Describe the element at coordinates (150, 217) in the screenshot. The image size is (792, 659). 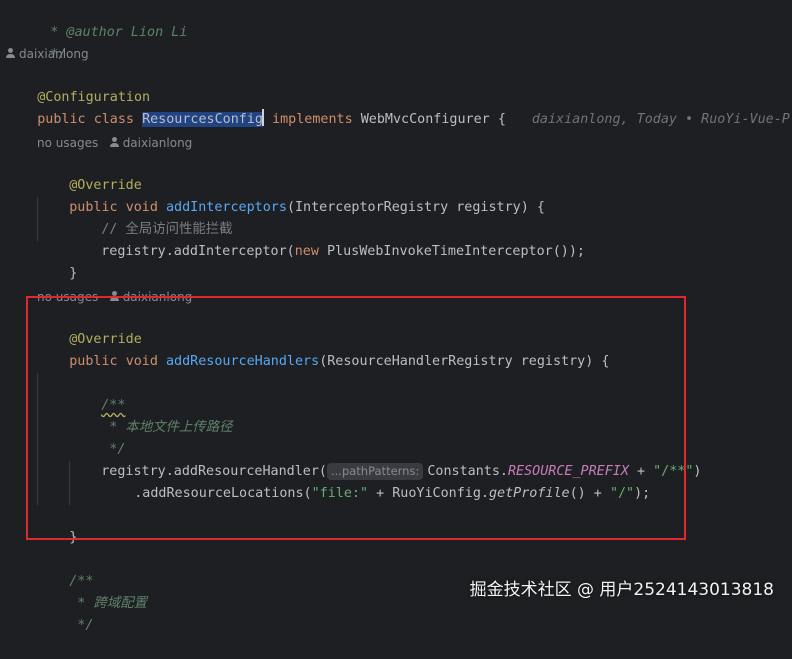
I see `code-line: // 全局访问性能拦截` at that location.